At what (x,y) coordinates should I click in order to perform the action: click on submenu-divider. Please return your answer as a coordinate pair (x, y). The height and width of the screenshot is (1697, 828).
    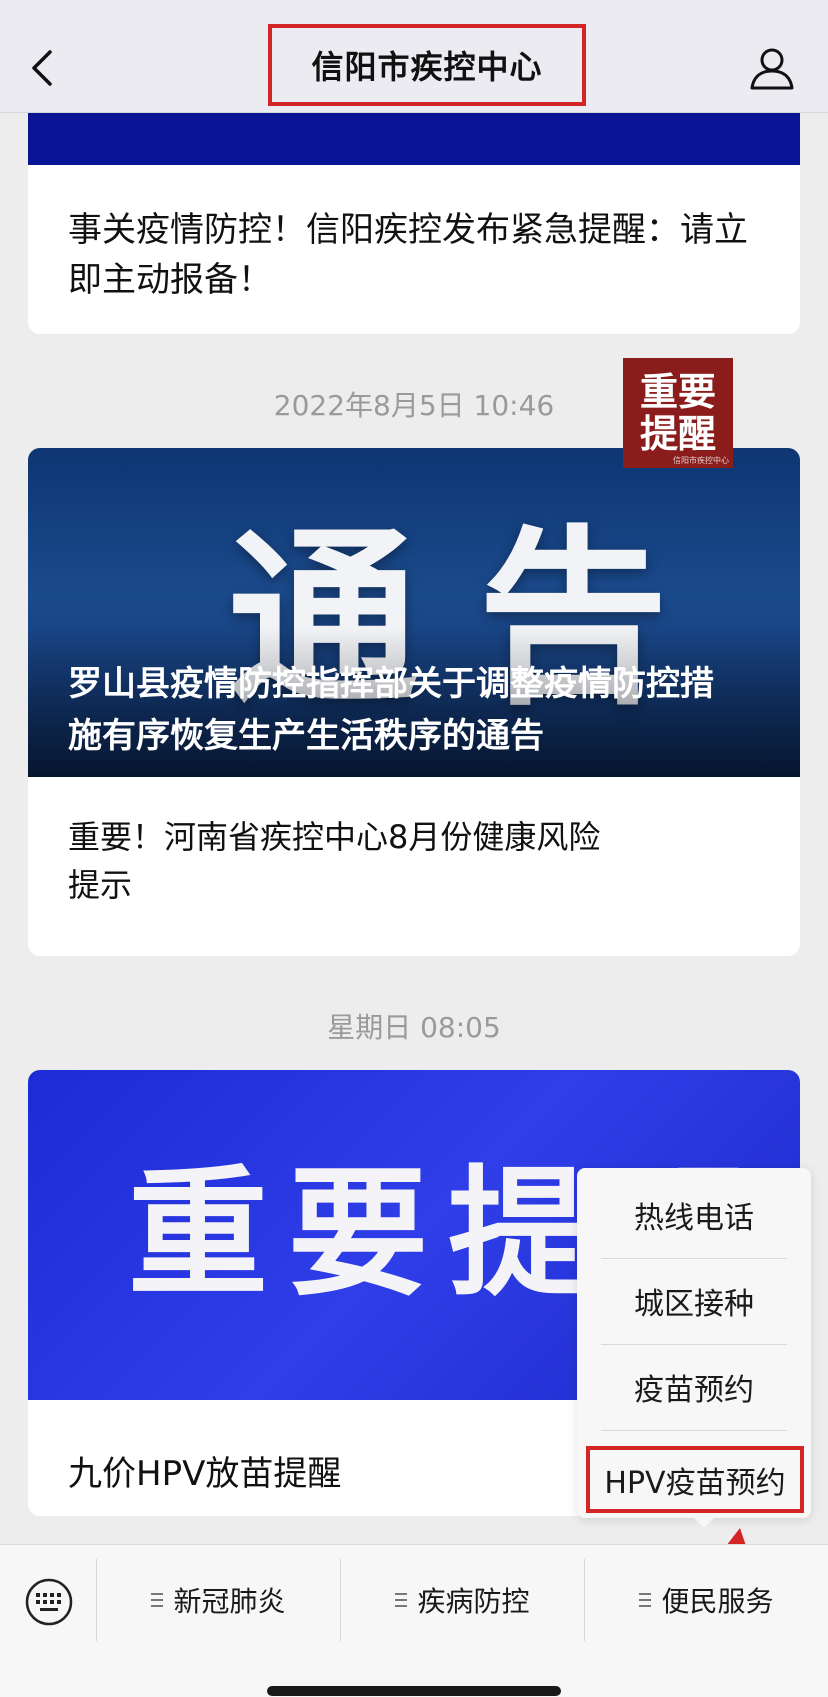
    Looking at the image, I should click on (694, 1430).